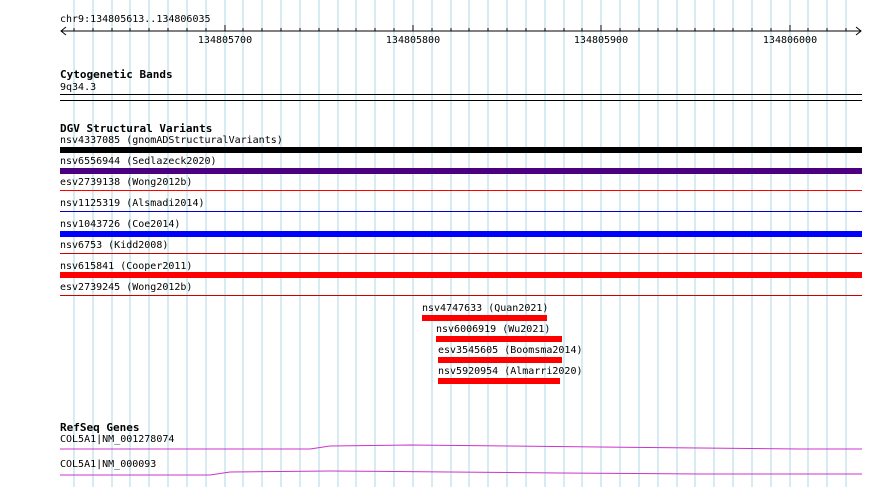  What do you see at coordinates (116, 74) in the screenshot?
I see `cytoband-track-title: Cytogenetic Bands` at bounding box center [116, 74].